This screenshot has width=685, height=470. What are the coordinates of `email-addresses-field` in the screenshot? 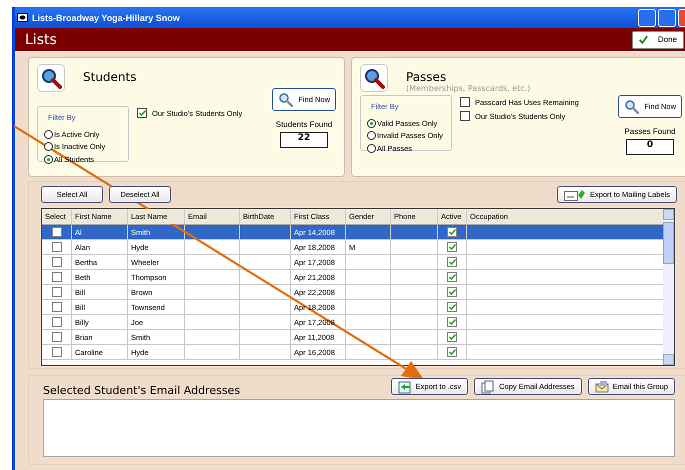 It's located at (359, 428).